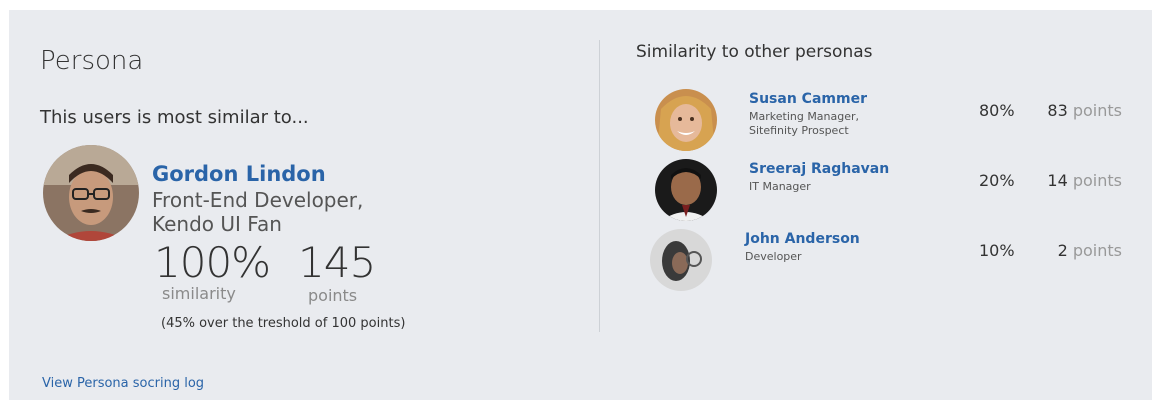 The image size is (1157, 400). I want to click on points-value: 145, so click(337, 262).